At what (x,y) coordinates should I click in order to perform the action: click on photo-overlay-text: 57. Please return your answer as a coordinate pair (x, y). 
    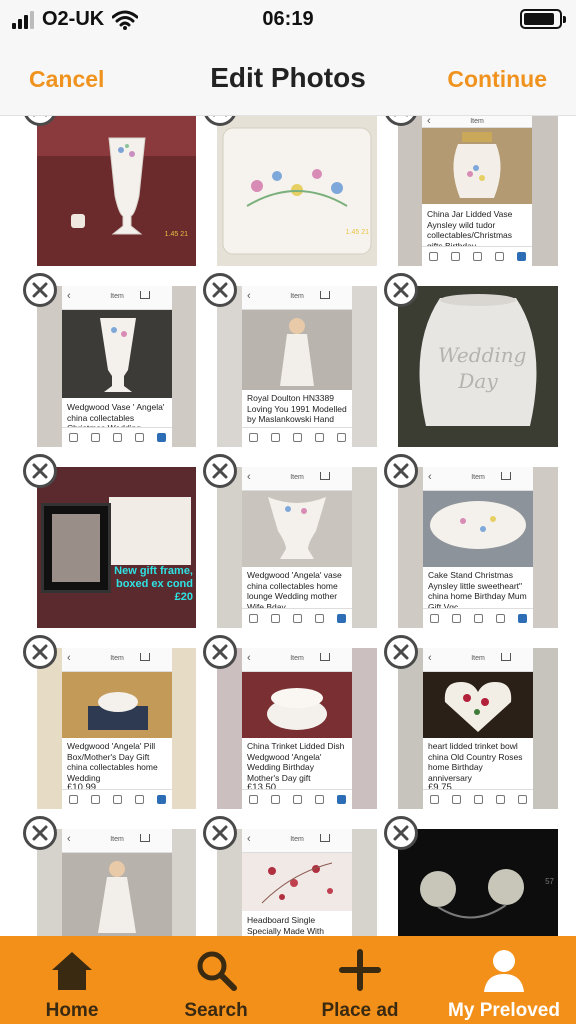
    Looking at the image, I should click on (549, 881).